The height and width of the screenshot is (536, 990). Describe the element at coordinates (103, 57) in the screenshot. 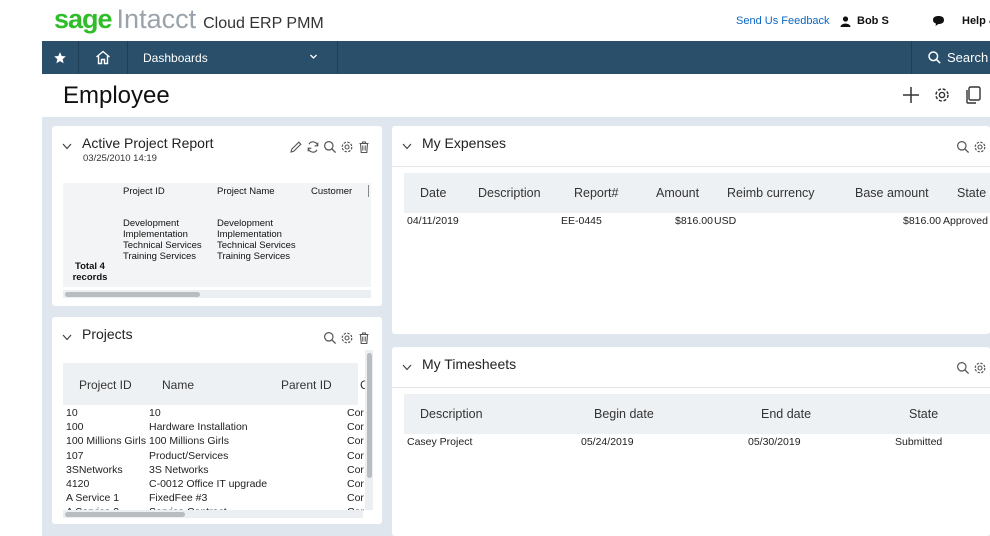

I see `home-button` at that location.